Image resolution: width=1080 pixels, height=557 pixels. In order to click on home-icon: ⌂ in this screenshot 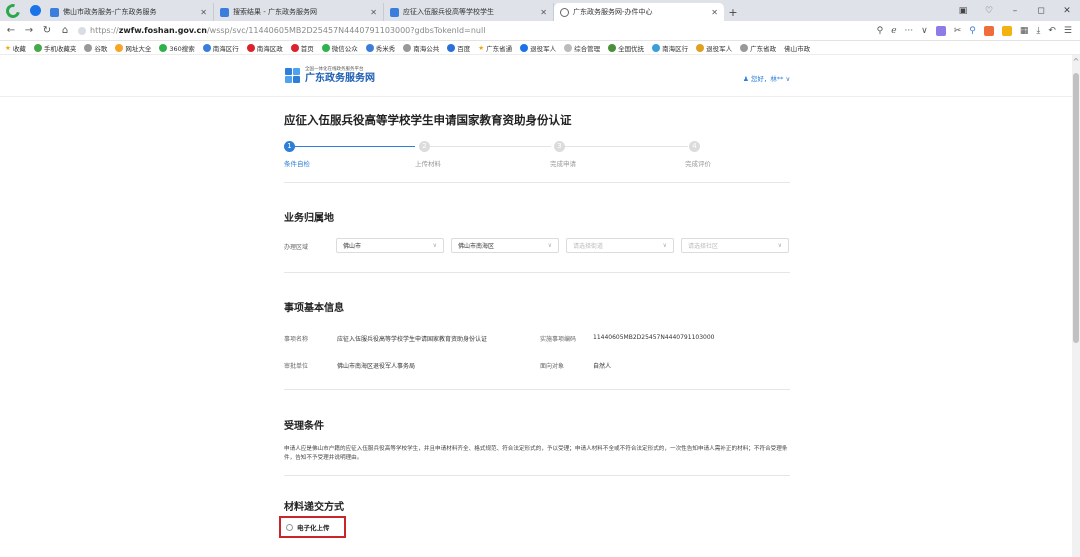, I will do `click(65, 30)`.